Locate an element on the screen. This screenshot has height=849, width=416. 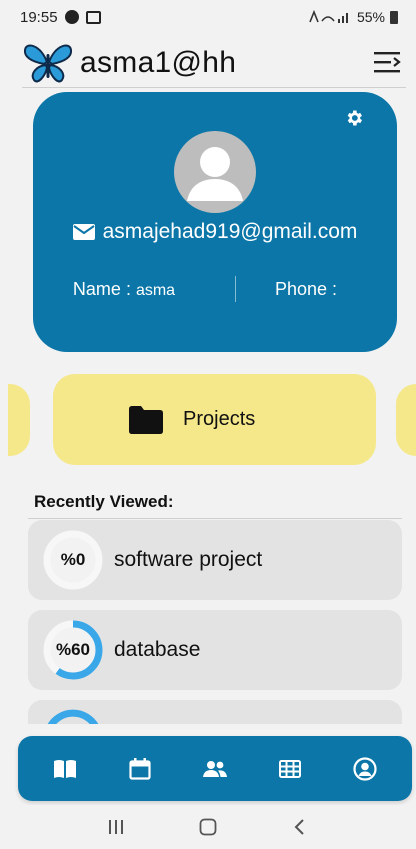
status-right: 55% is located at coordinates (353, 17).